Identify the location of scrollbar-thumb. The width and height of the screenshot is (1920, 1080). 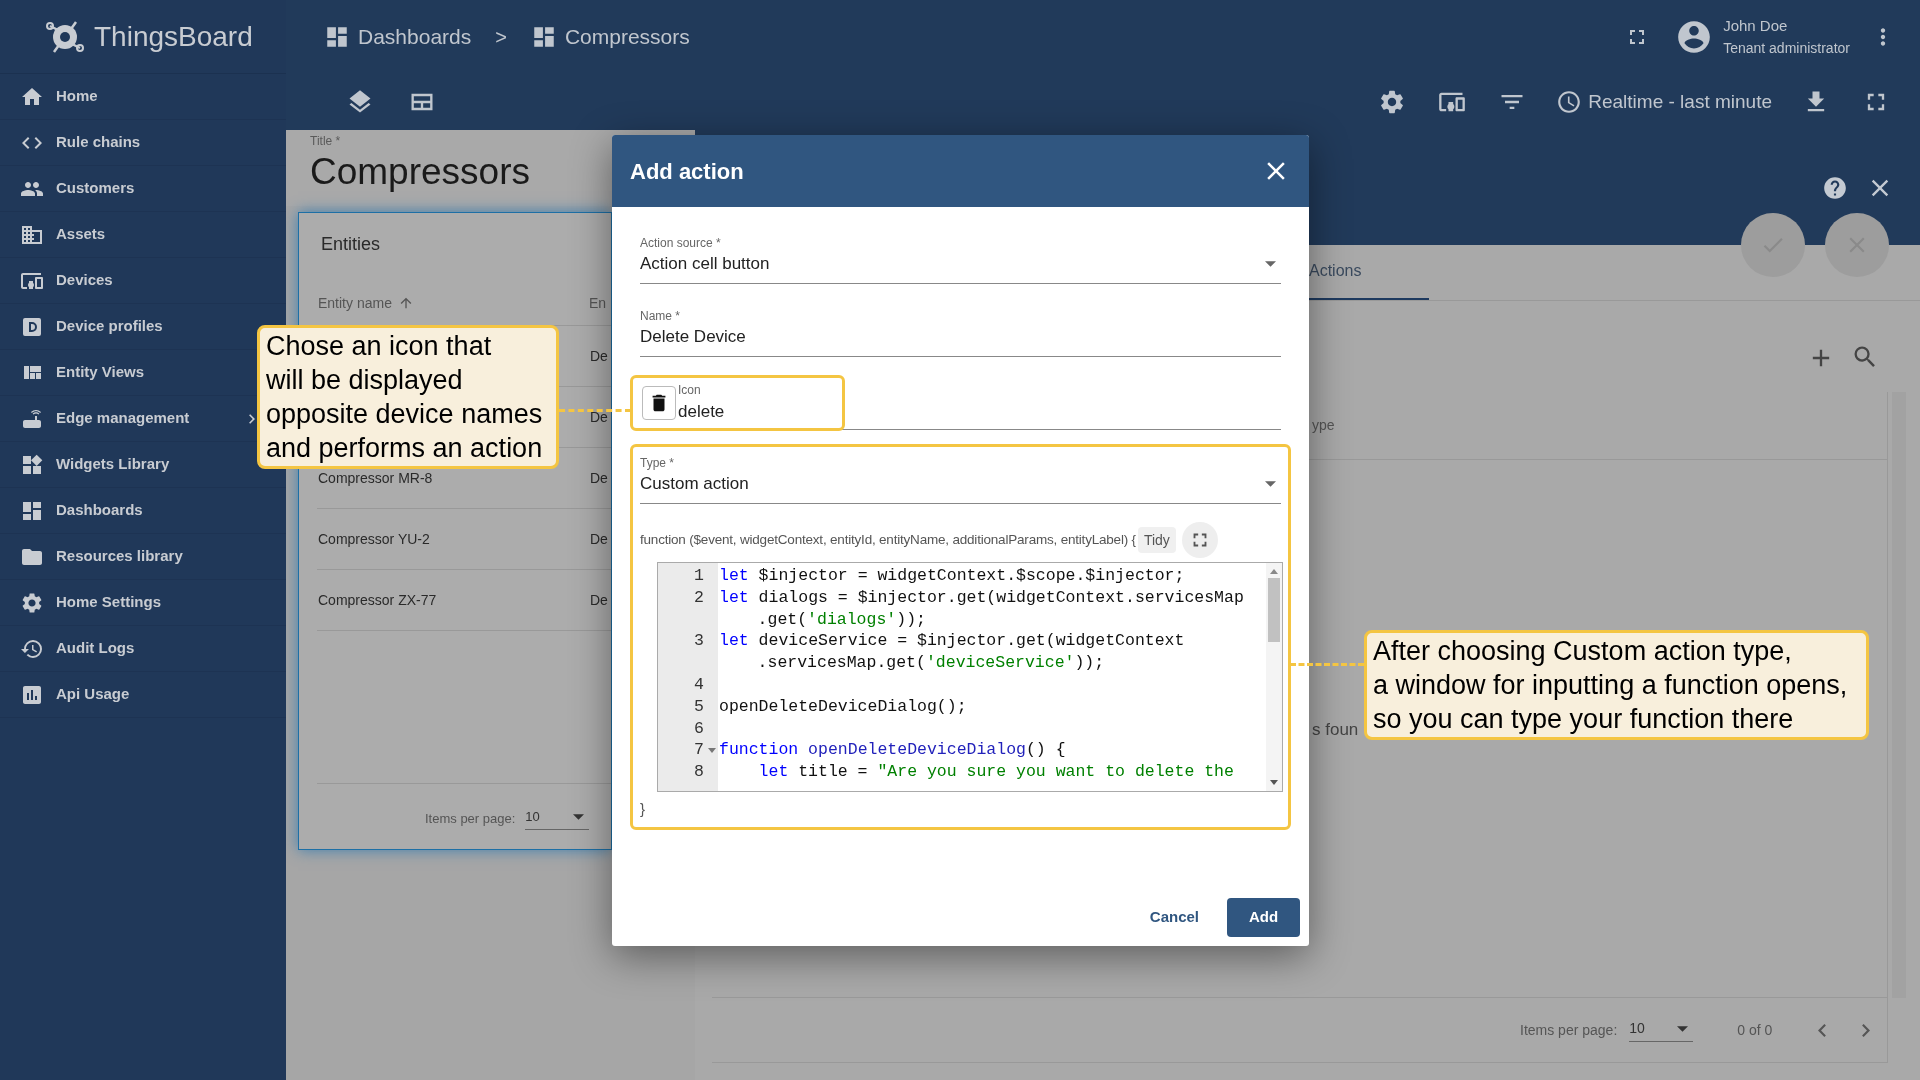
(1274, 610).